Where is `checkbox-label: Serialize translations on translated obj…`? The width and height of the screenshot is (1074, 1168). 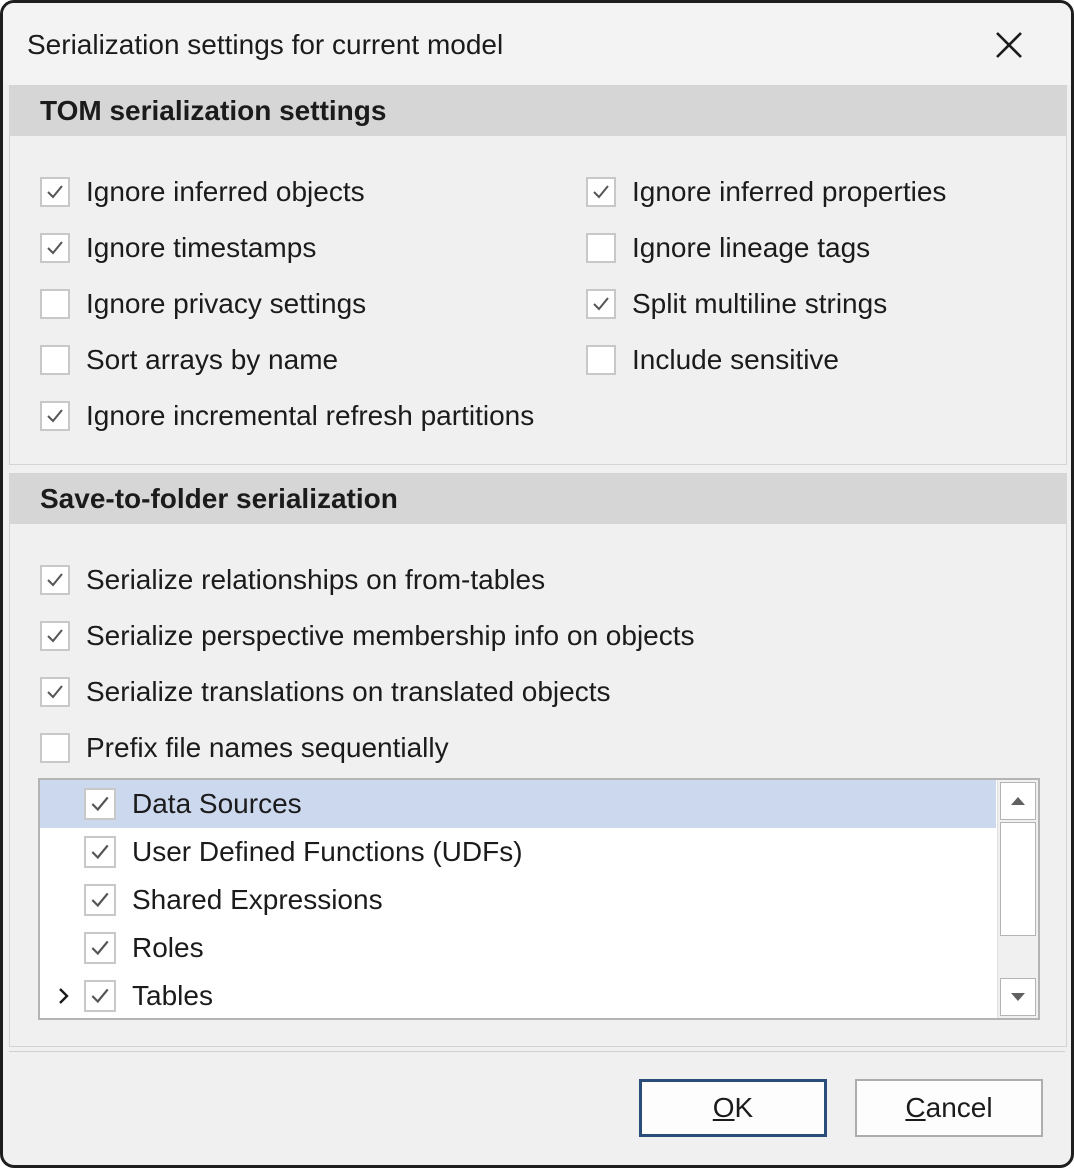
checkbox-label: Serialize translations on translated obj… is located at coordinates (348, 691).